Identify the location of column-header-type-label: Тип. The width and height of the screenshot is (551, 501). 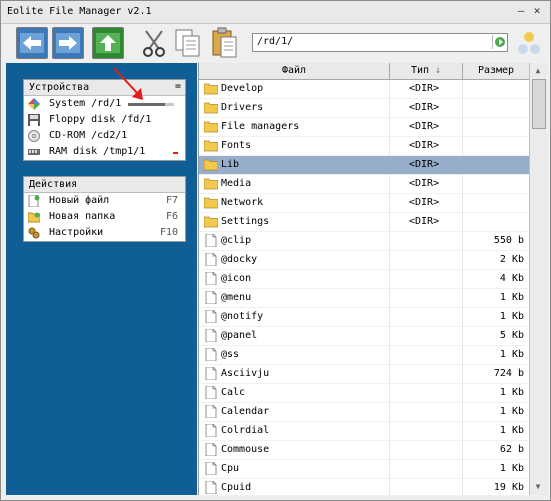
(419, 70).